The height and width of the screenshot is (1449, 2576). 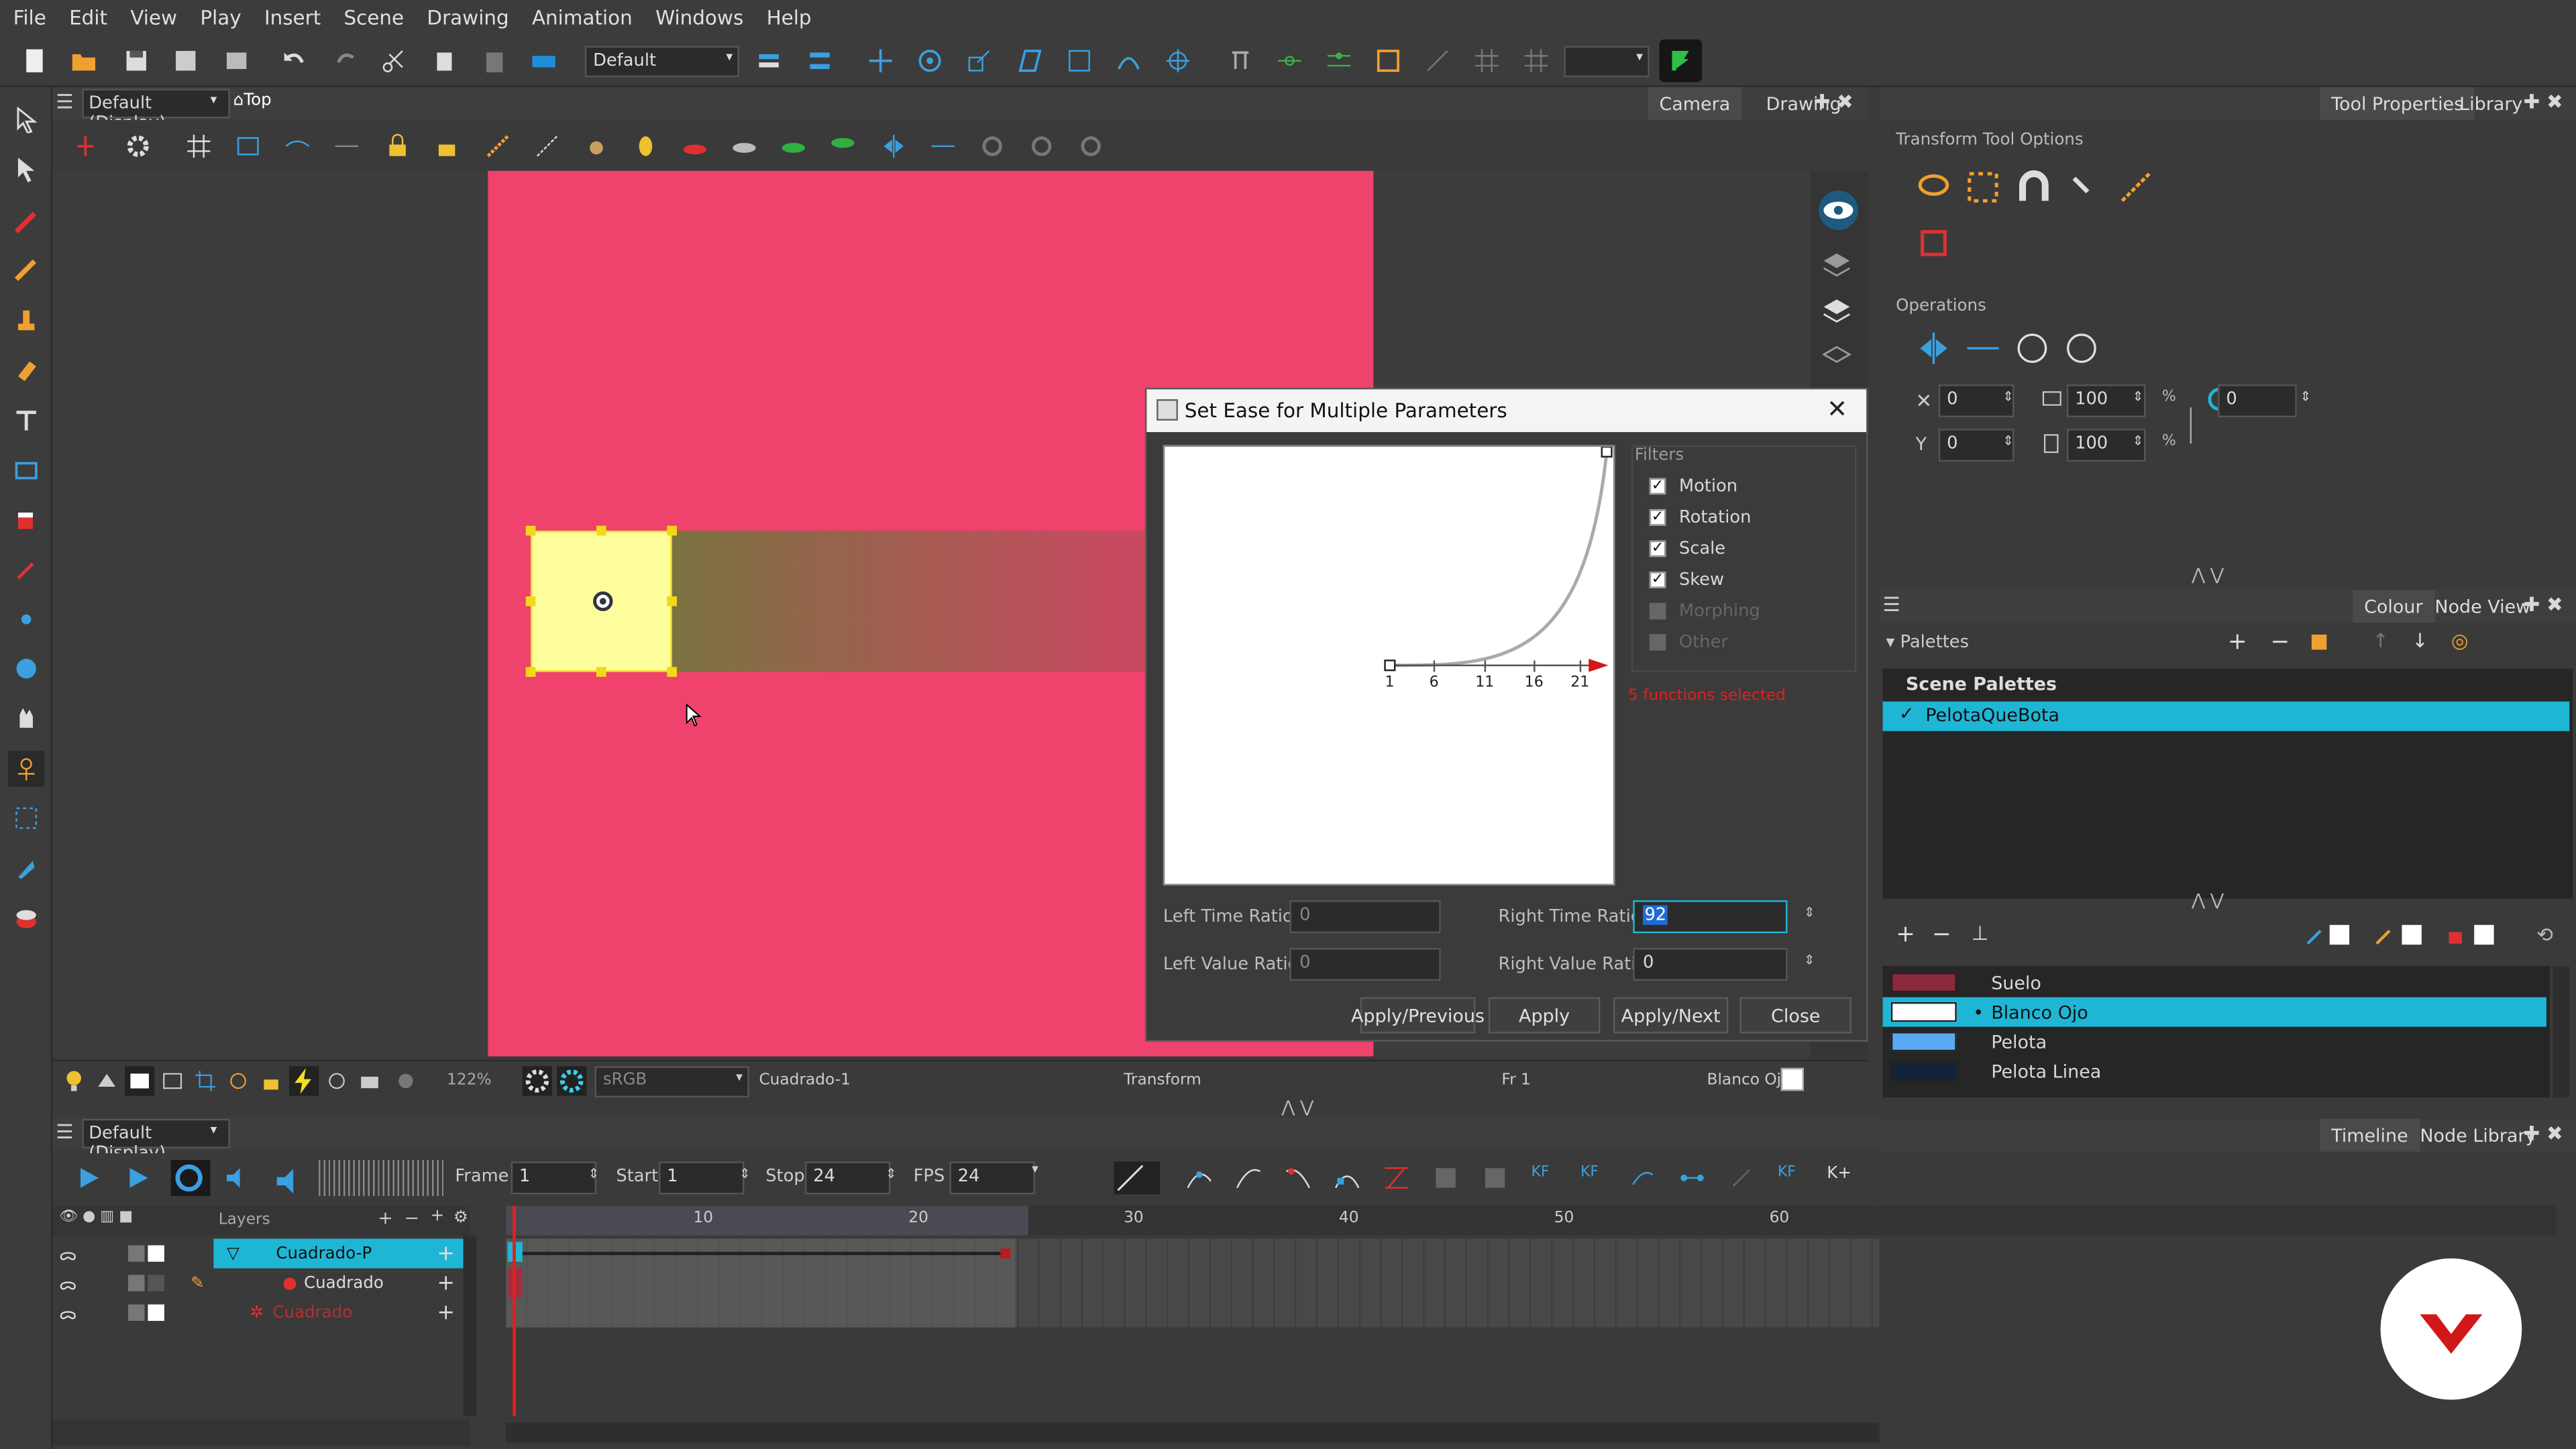 I want to click on tab-library: Library, so click(x=2491, y=103).